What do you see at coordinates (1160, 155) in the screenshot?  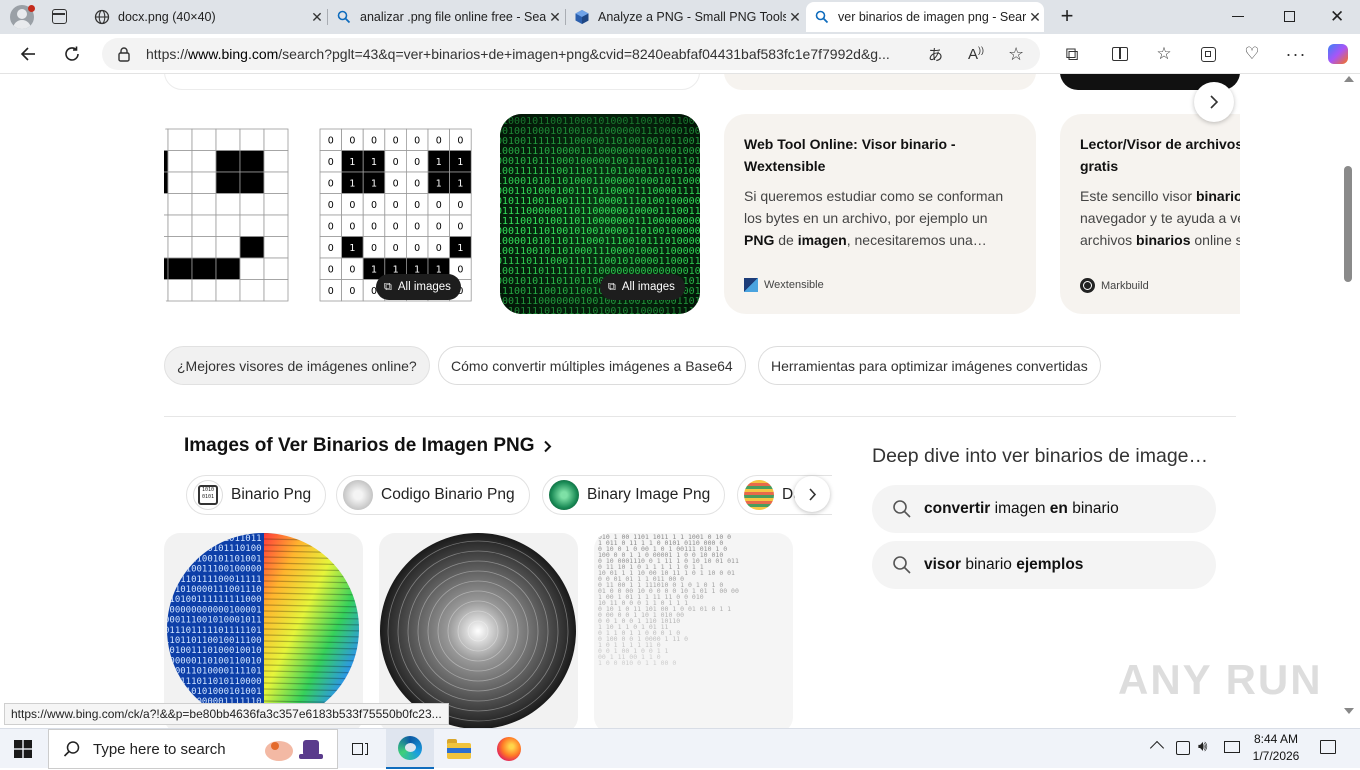 I see `result-title: Lector/Visor de archivos b gratis` at bounding box center [1160, 155].